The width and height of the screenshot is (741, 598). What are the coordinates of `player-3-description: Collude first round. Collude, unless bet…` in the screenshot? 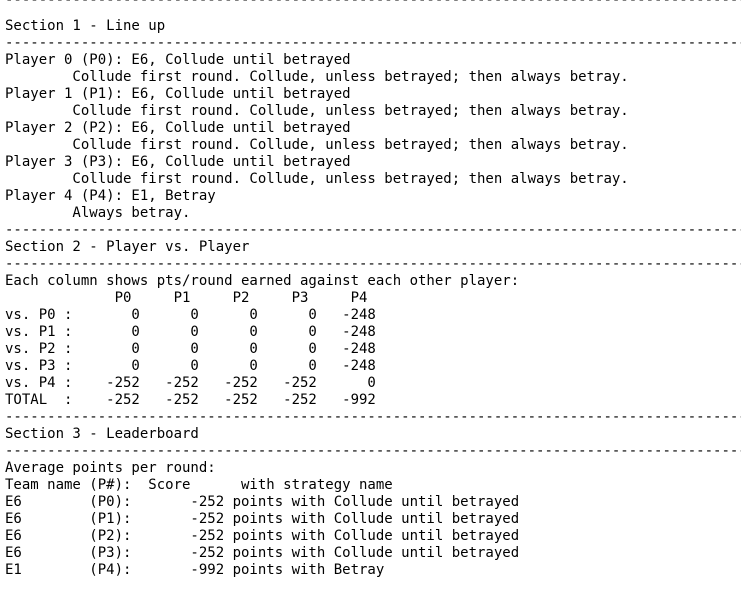 It's located at (317, 179).